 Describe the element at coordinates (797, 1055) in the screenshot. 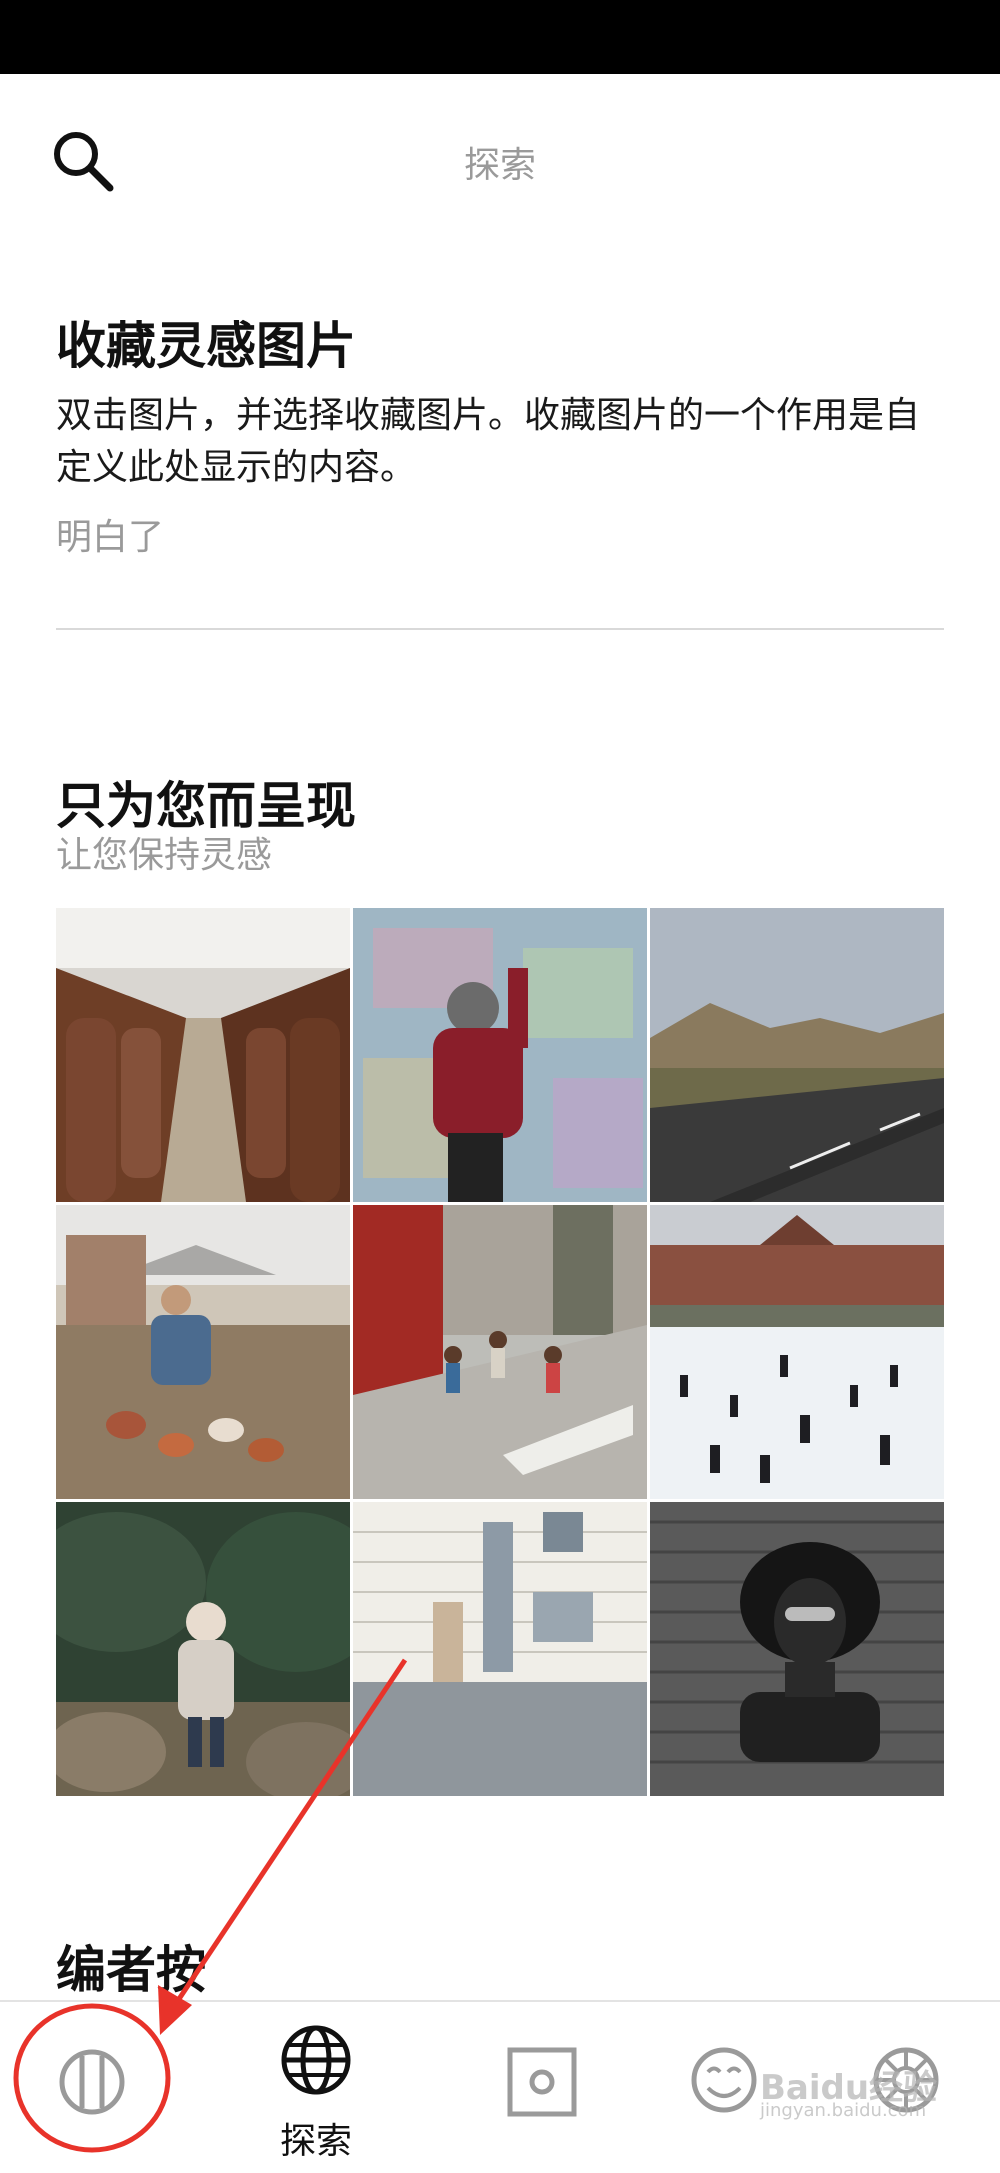

I see `photo-mountain-road` at that location.